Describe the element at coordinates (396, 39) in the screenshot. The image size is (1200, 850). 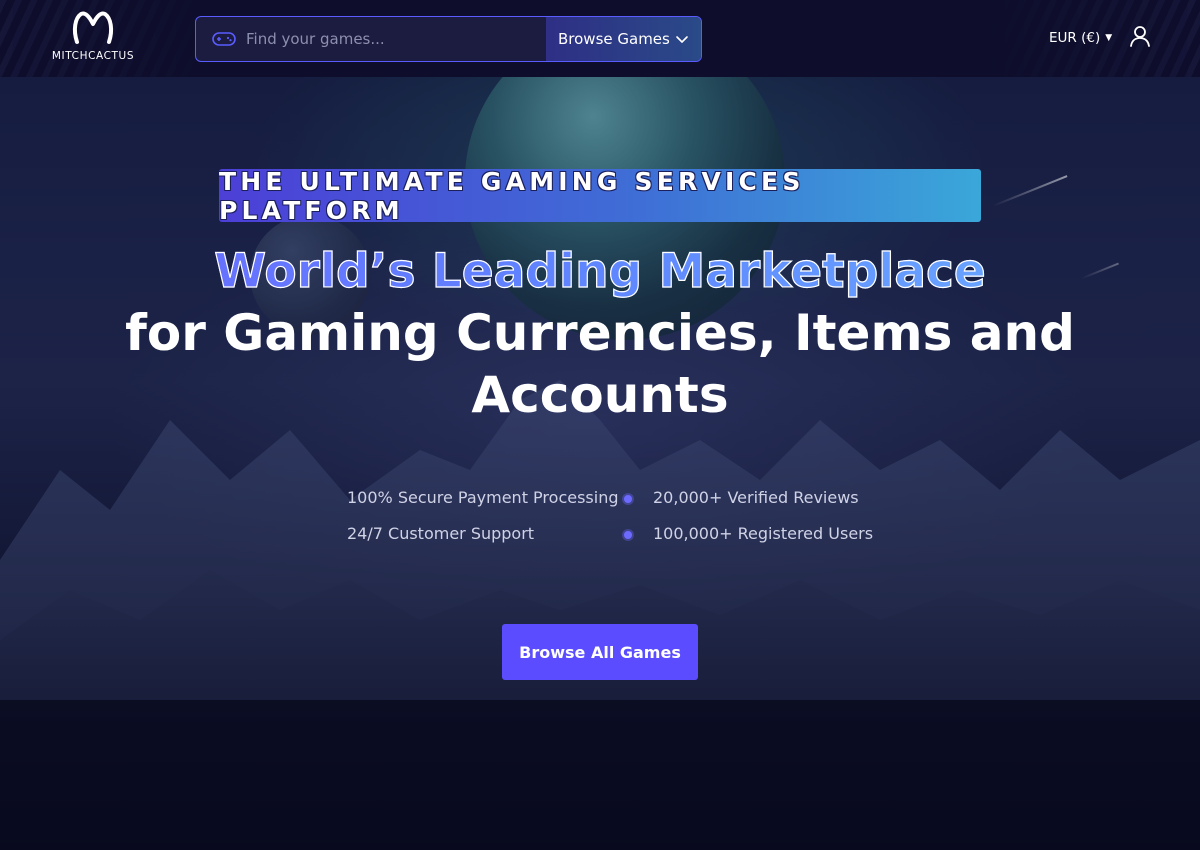
I see `search-input` at that location.